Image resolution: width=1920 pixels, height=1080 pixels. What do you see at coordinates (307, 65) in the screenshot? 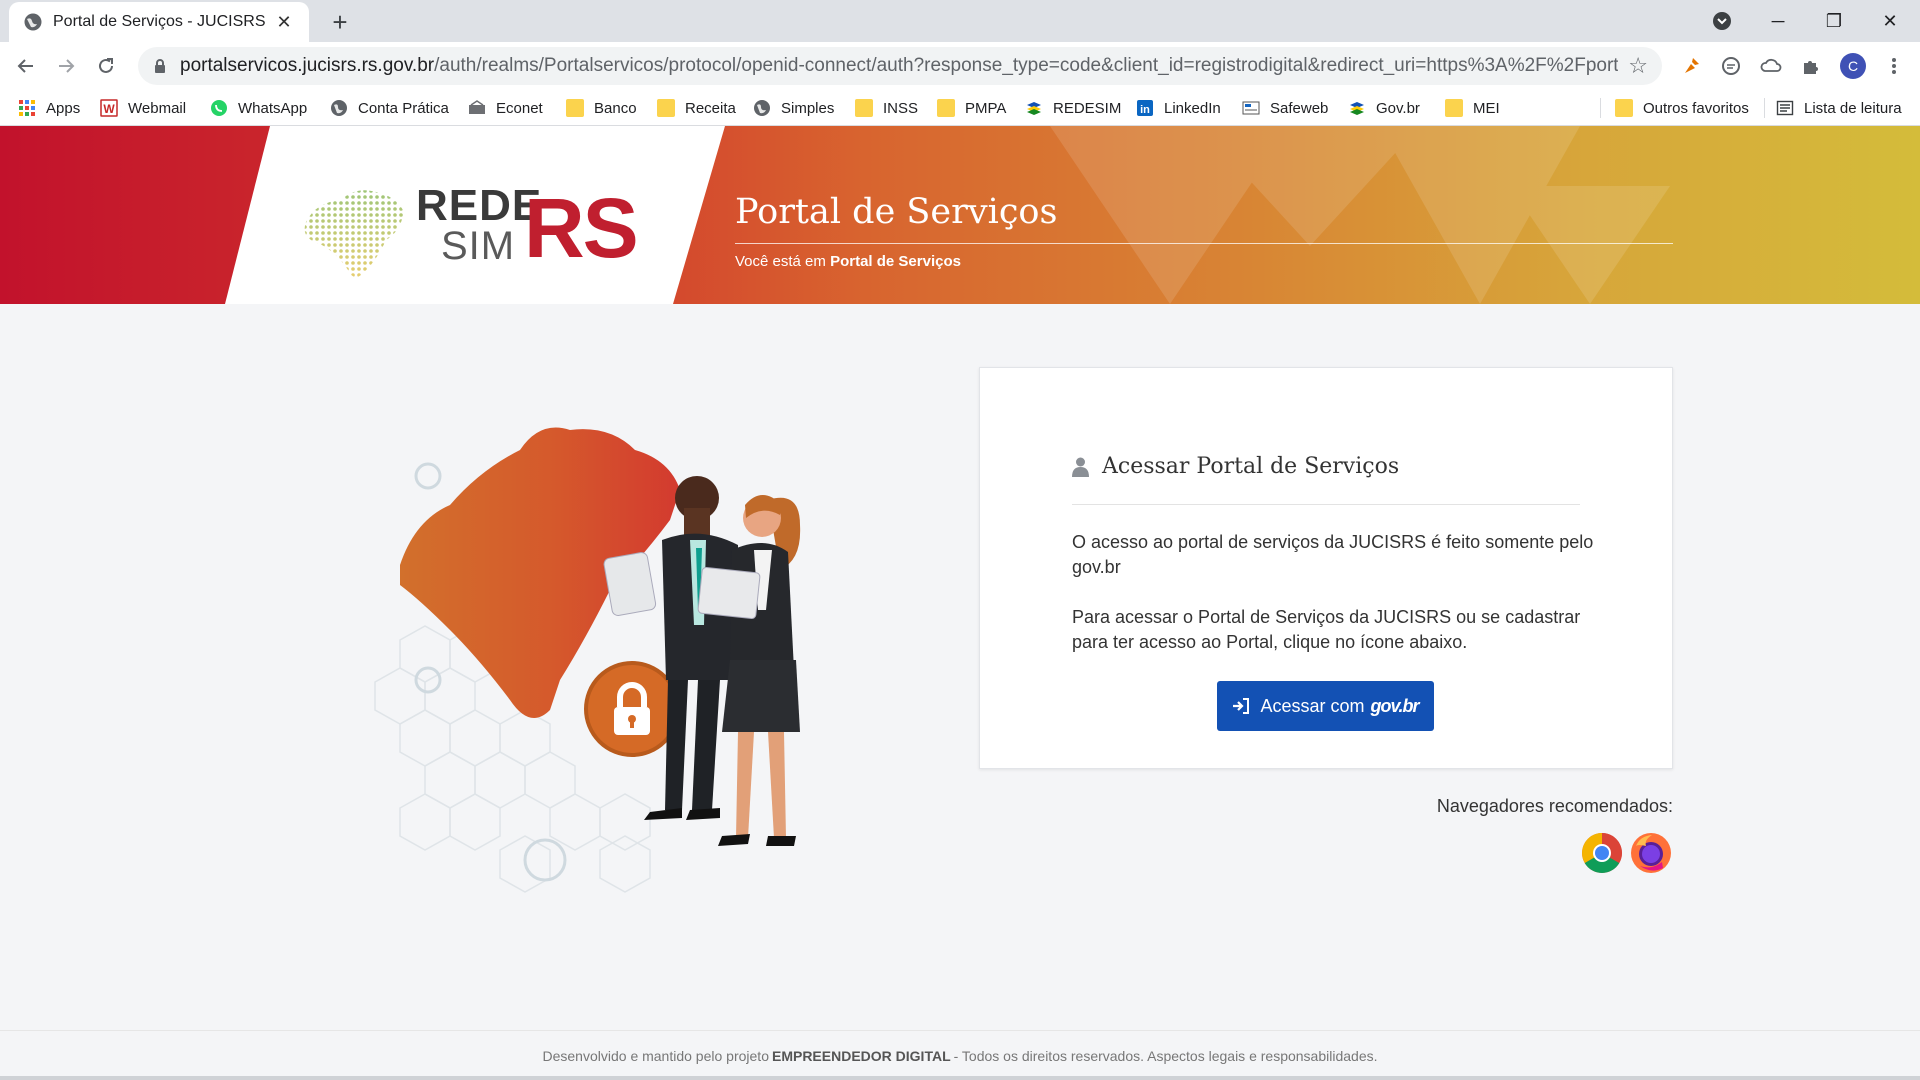
I see `url-host: portalservicos.jucisrs.rs.gov.br` at bounding box center [307, 65].